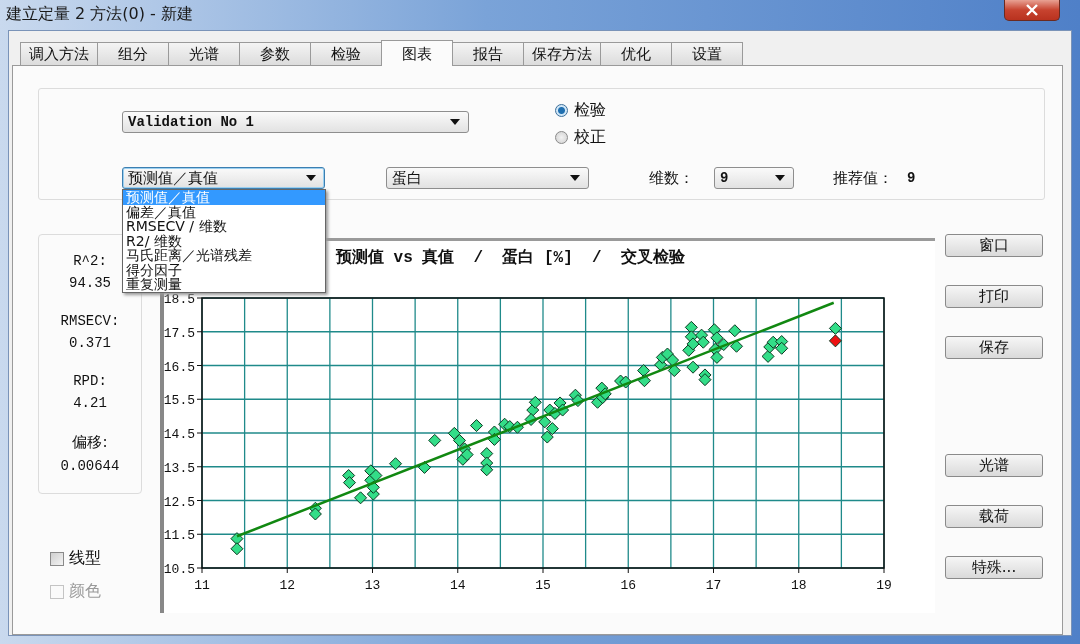  What do you see at coordinates (884, 585) in the screenshot?
I see `x-tick-label: 19` at bounding box center [884, 585].